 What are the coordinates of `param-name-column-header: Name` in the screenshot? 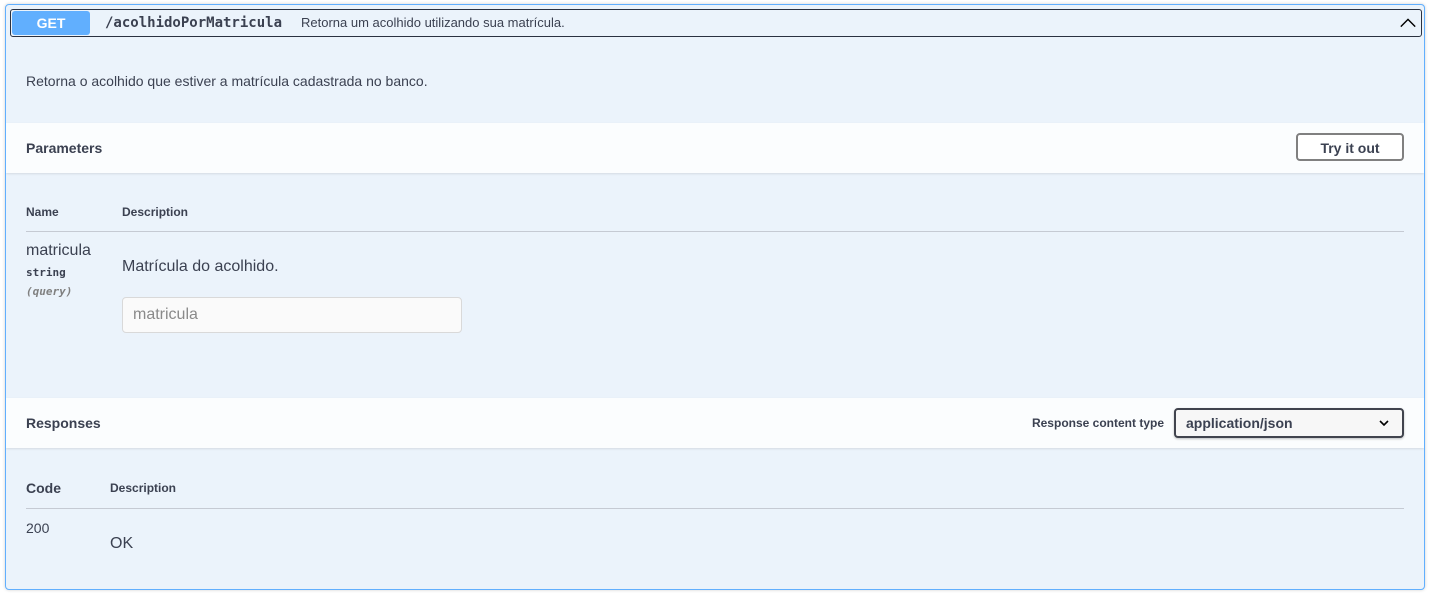 It's located at (42, 212).